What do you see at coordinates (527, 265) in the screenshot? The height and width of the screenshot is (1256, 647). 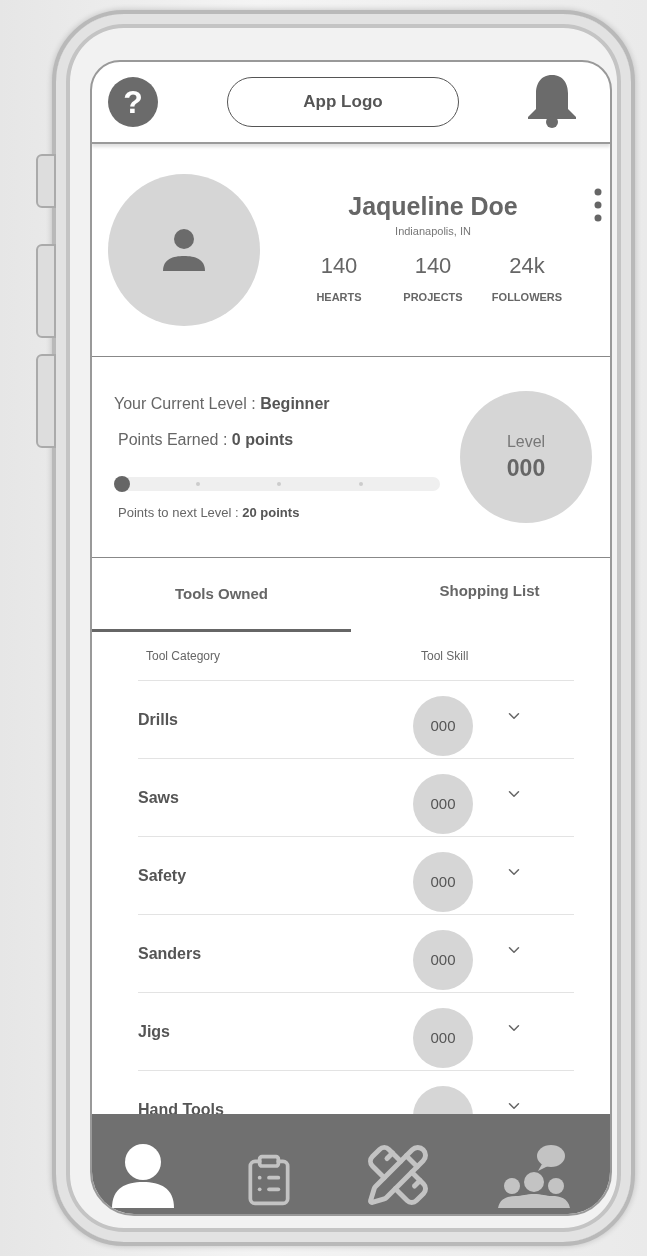 I see `stat-value: 24k` at bounding box center [527, 265].